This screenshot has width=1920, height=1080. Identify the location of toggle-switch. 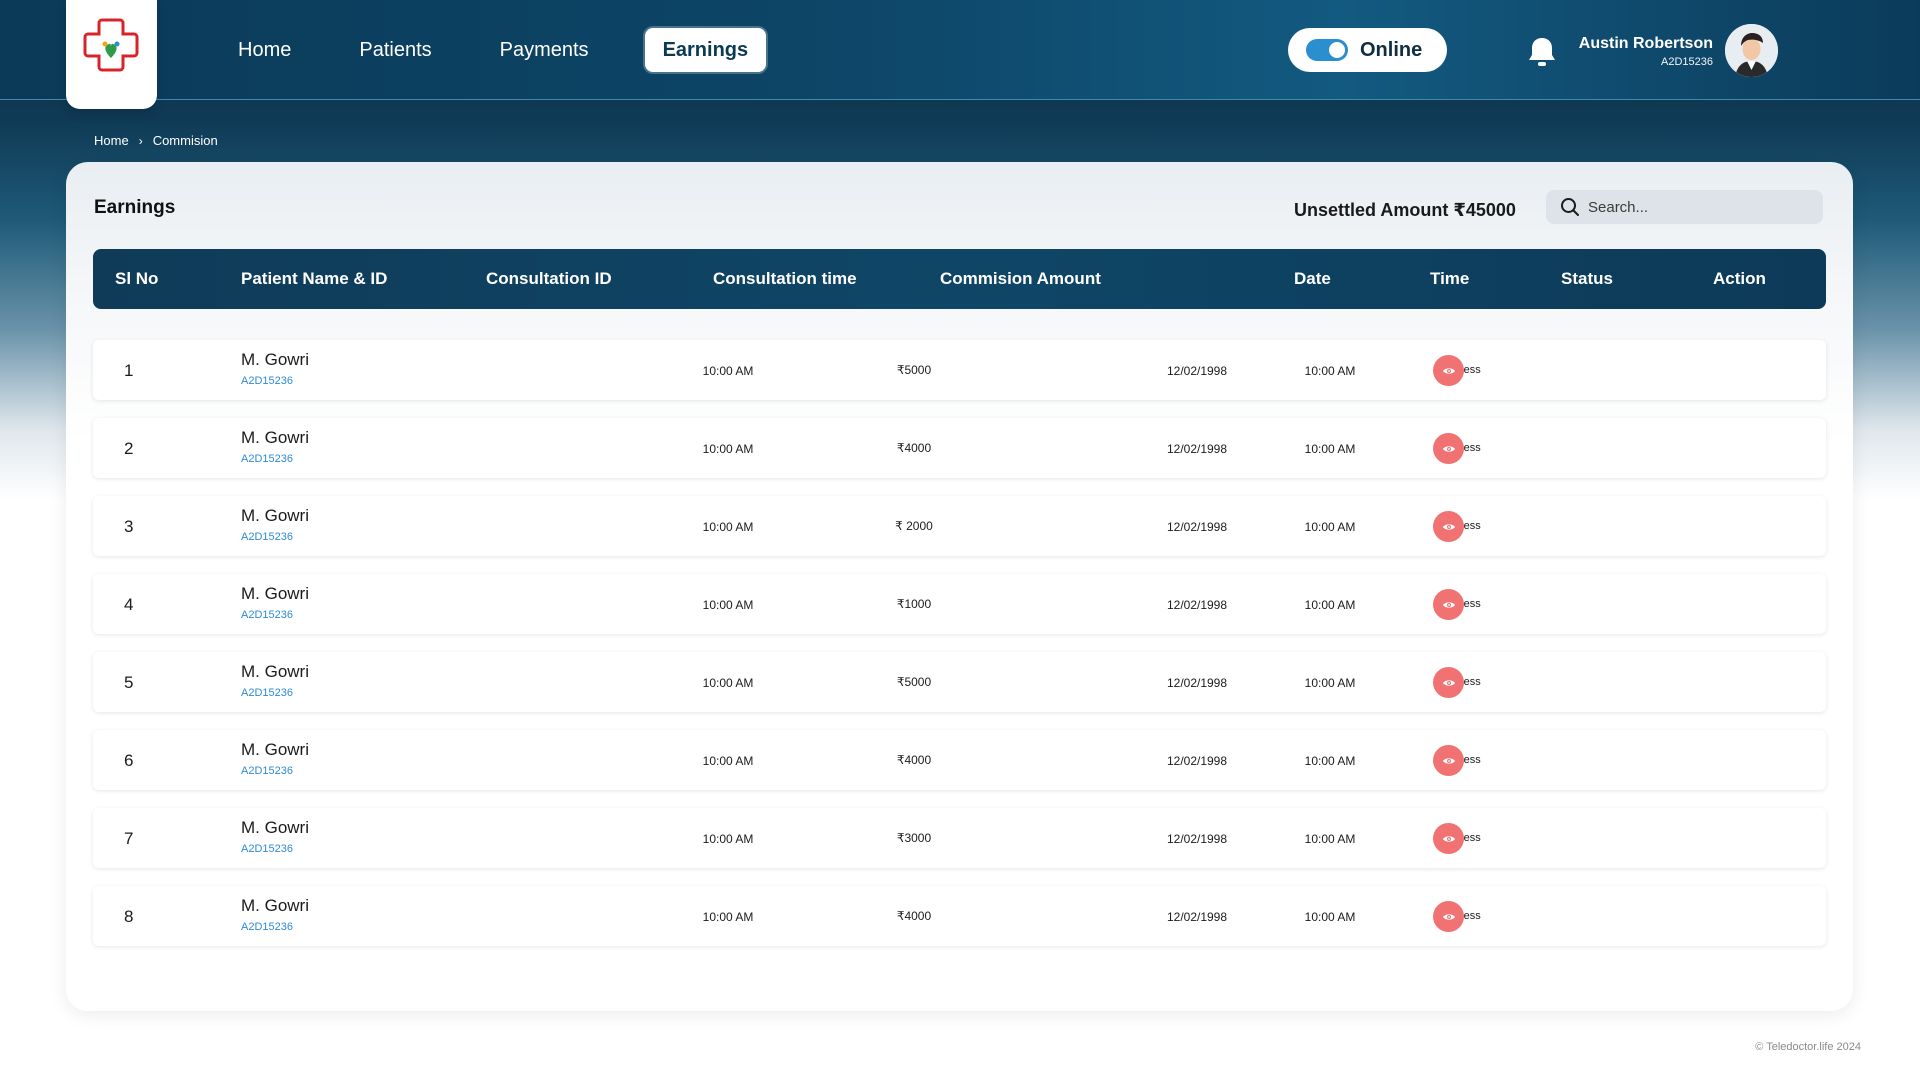
(1327, 50).